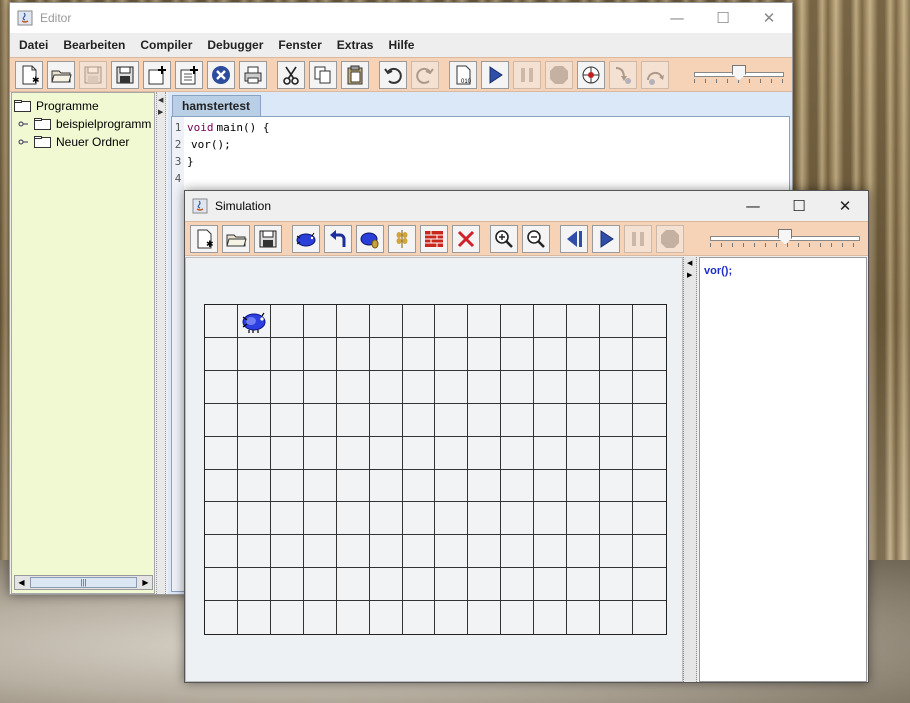 The width and height of the screenshot is (910, 703). What do you see at coordinates (434, 238) in the screenshot?
I see `place-wall-button` at bounding box center [434, 238].